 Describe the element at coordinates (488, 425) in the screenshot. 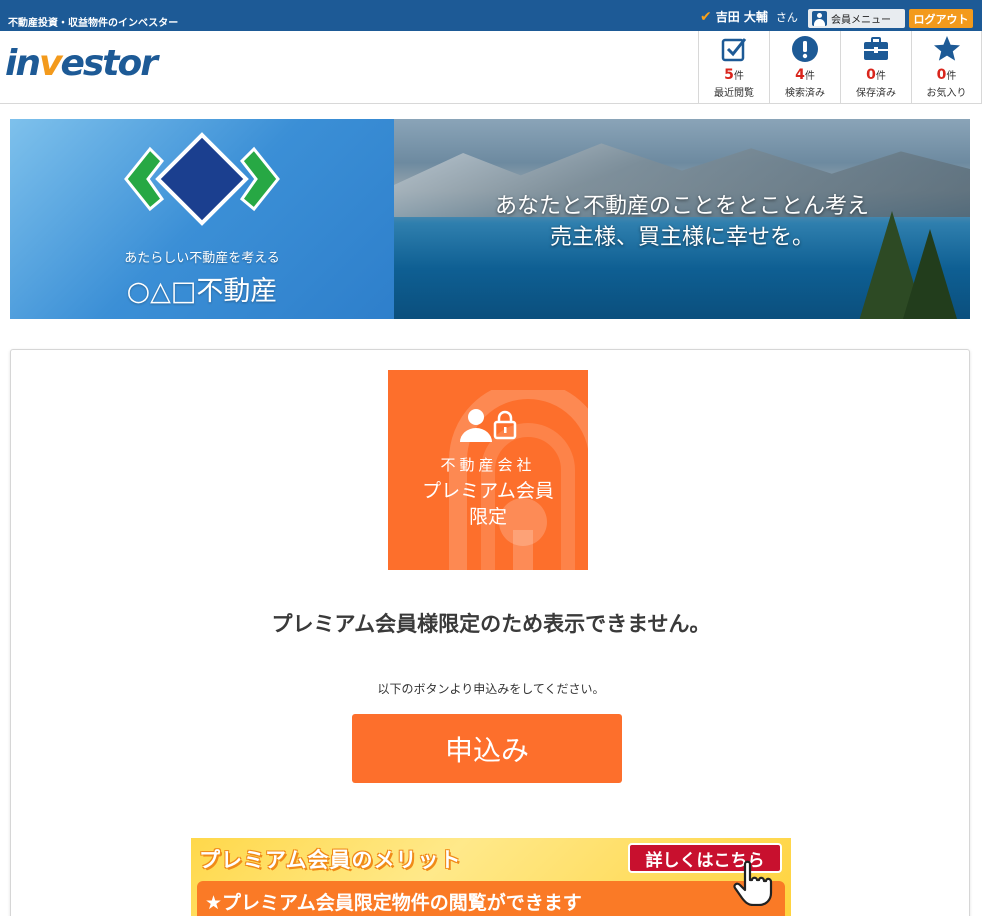

I see `person-lock-icon` at that location.